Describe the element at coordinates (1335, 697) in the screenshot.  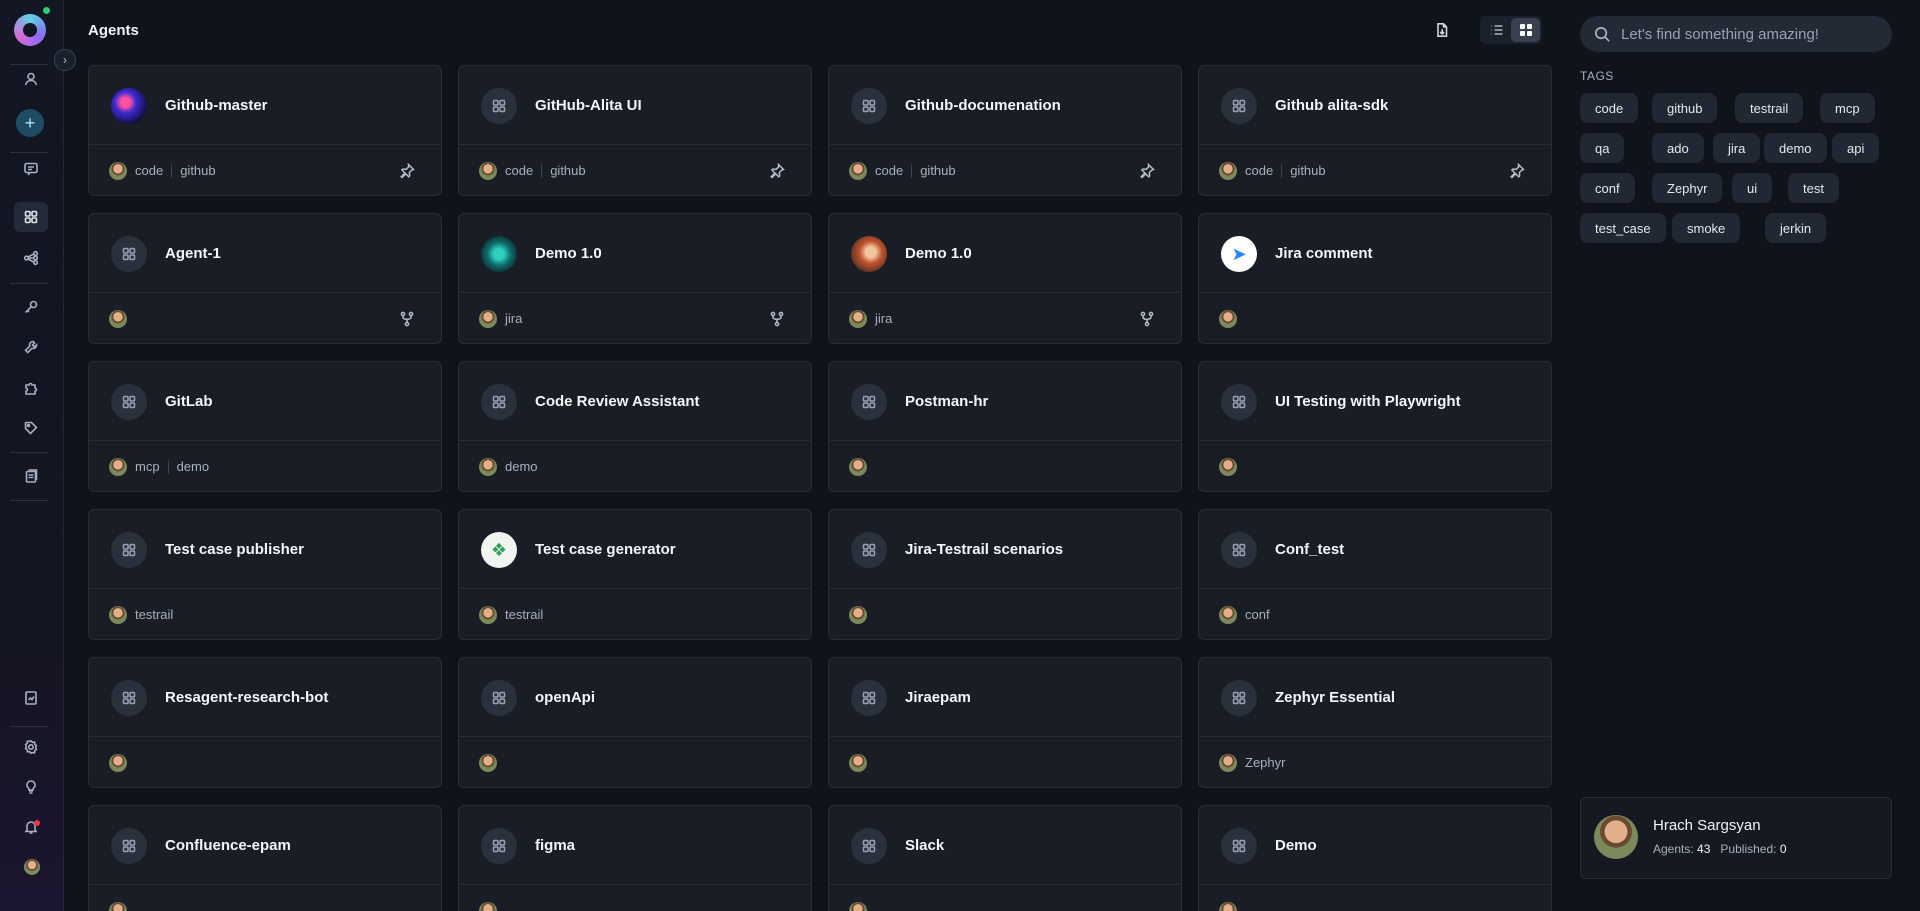
I see `agent-name: Zephyr Essential` at that location.